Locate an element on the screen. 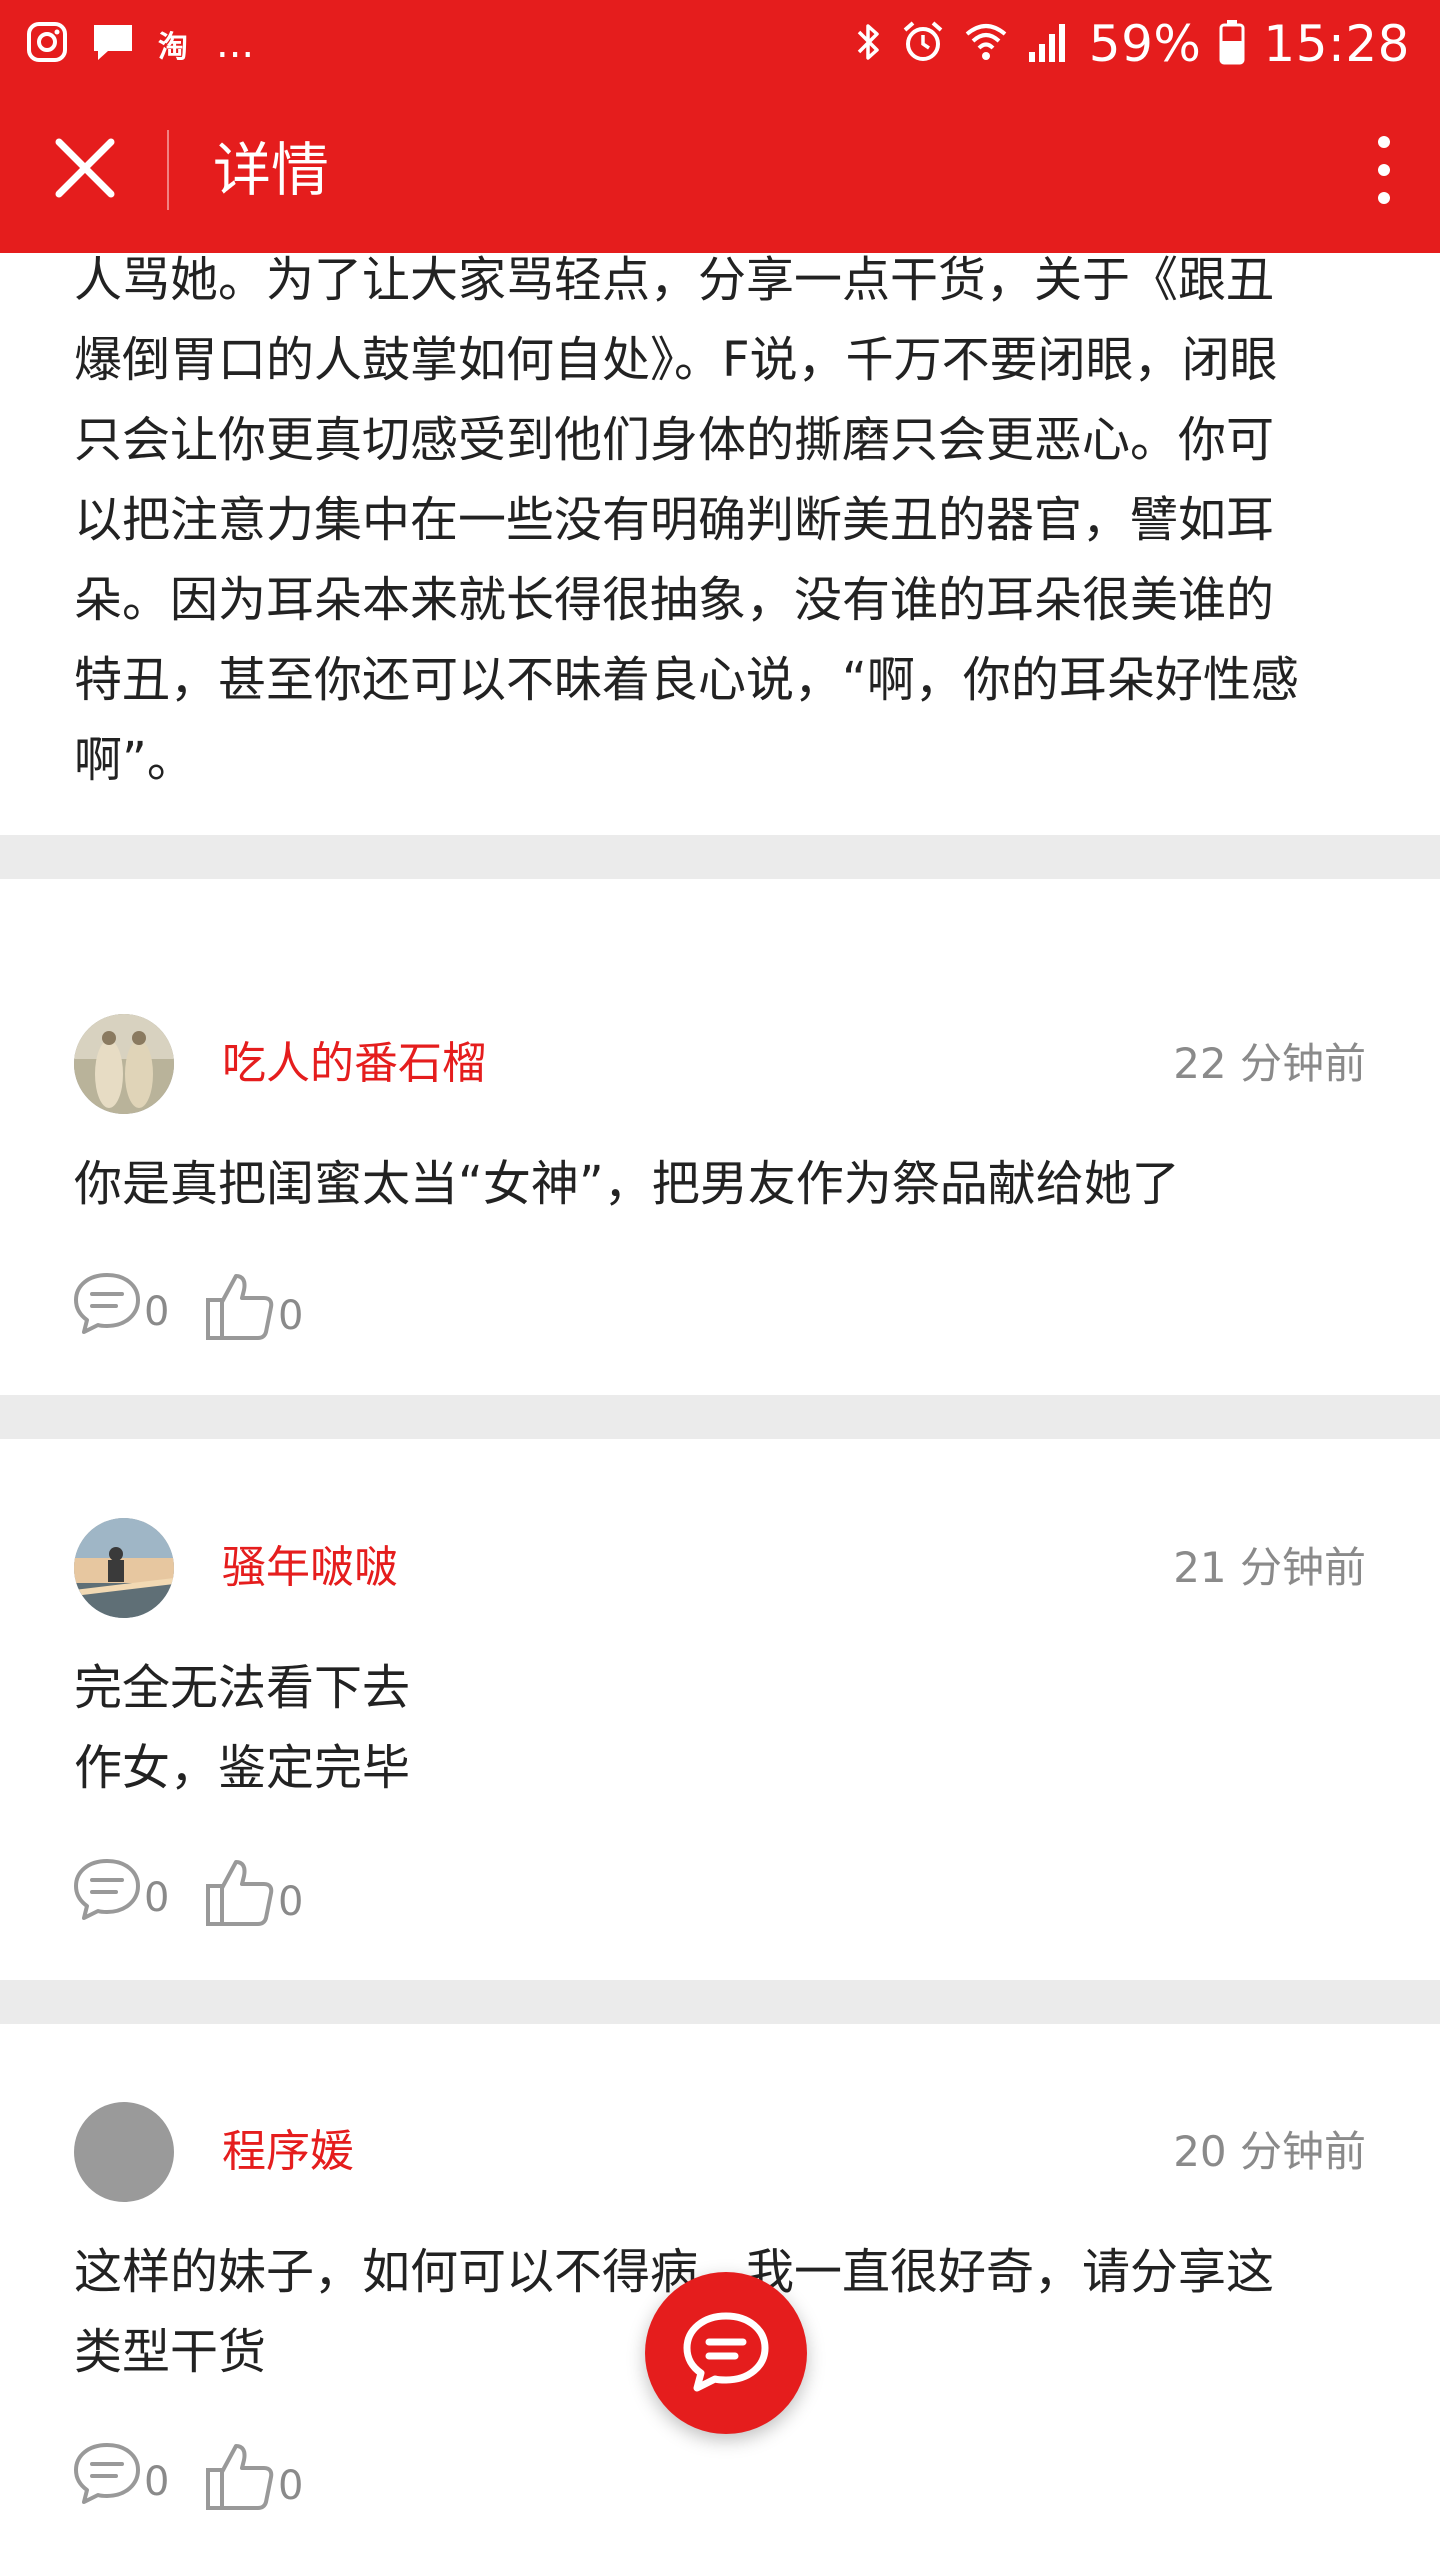 The image size is (1440, 2560). more-options-button is located at coordinates (1384, 170).